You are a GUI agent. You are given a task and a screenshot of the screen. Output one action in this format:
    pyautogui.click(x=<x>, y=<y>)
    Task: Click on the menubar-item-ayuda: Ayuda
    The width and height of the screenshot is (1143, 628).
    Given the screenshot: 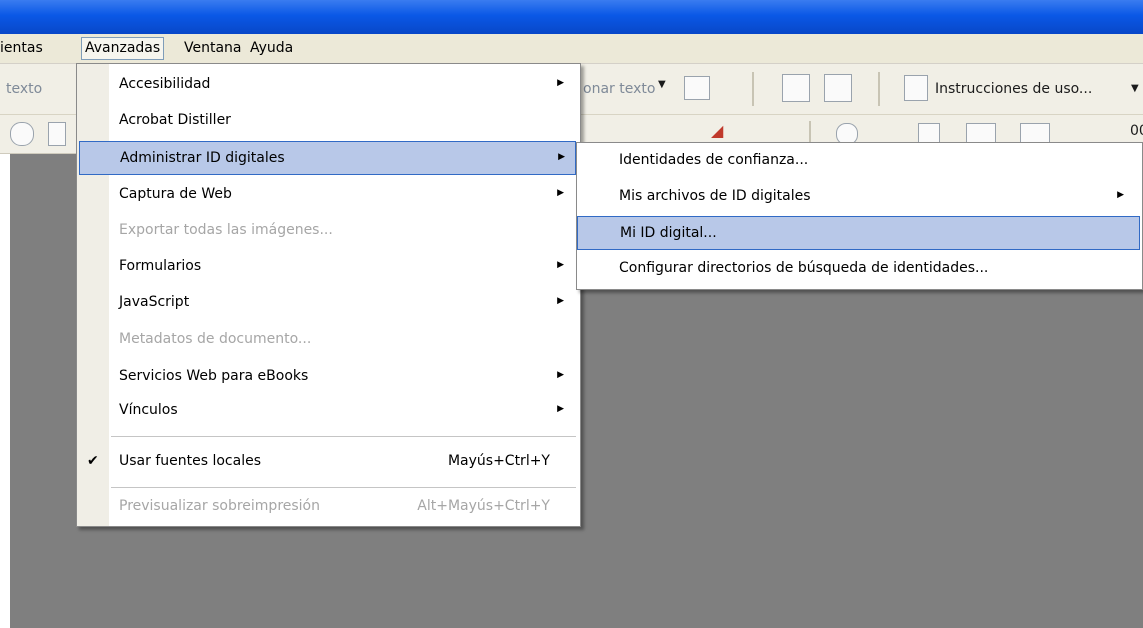 What is the action you would take?
    pyautogui.click(x=271, y=48)
    